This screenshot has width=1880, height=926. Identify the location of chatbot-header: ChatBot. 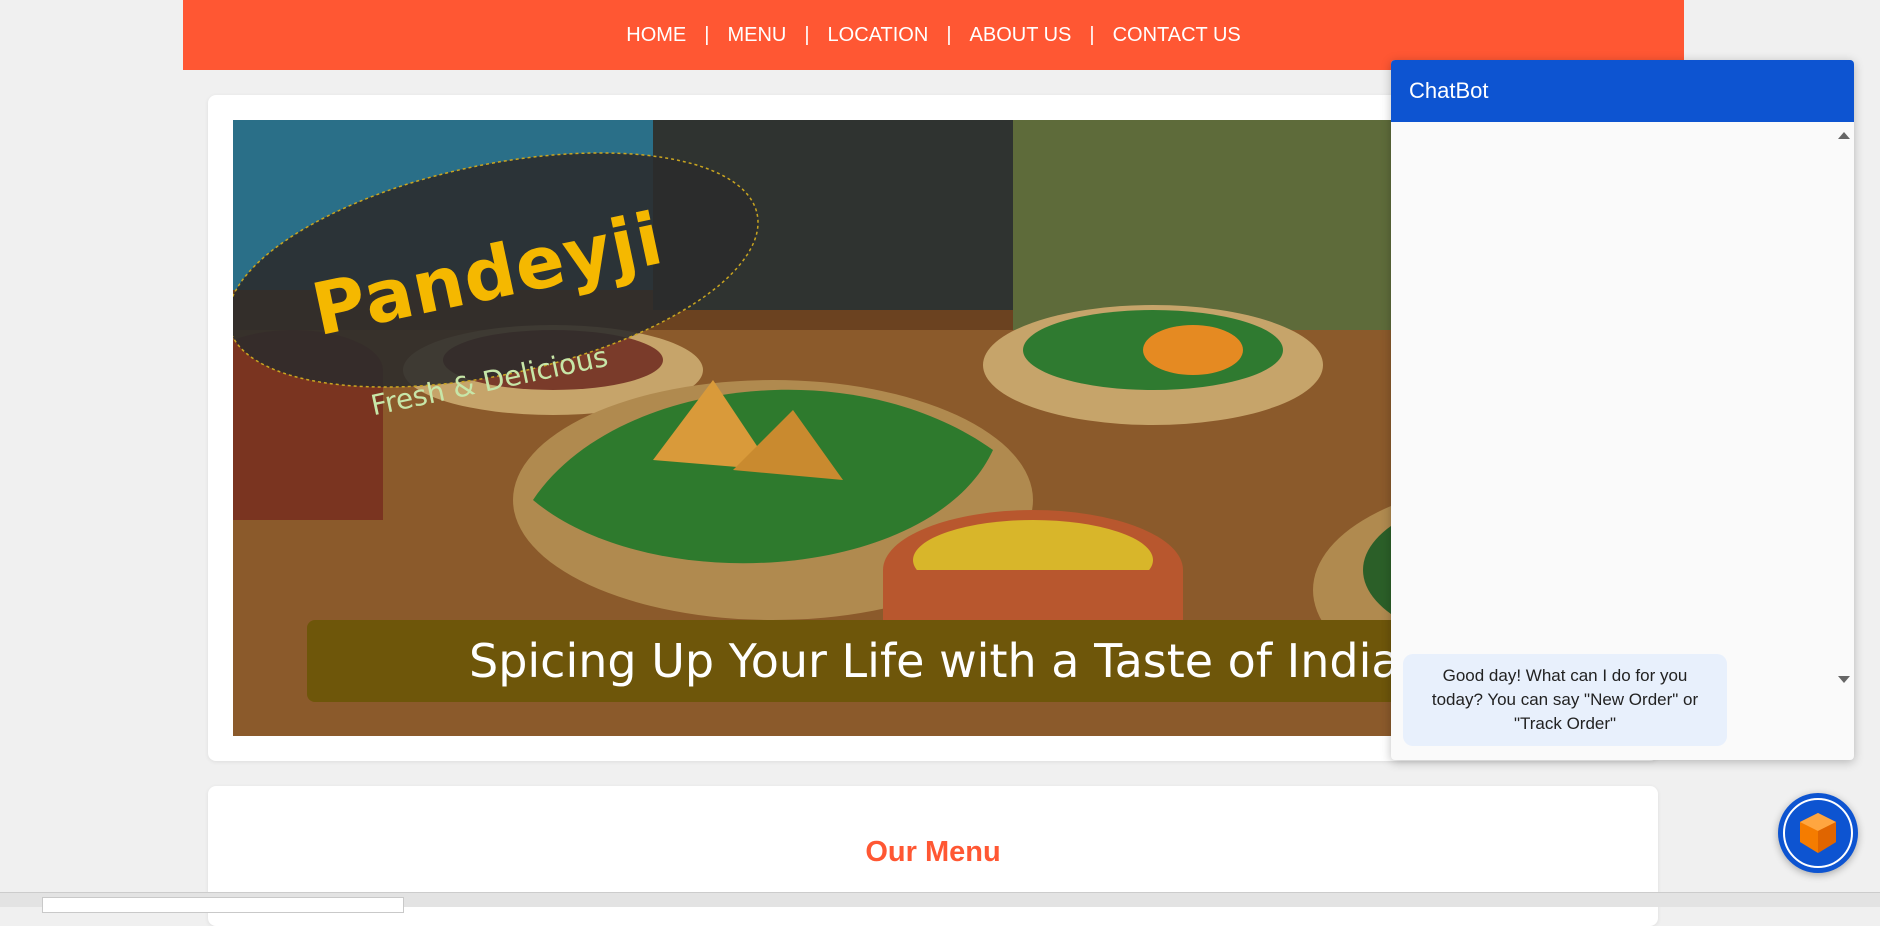
(1622, 91).